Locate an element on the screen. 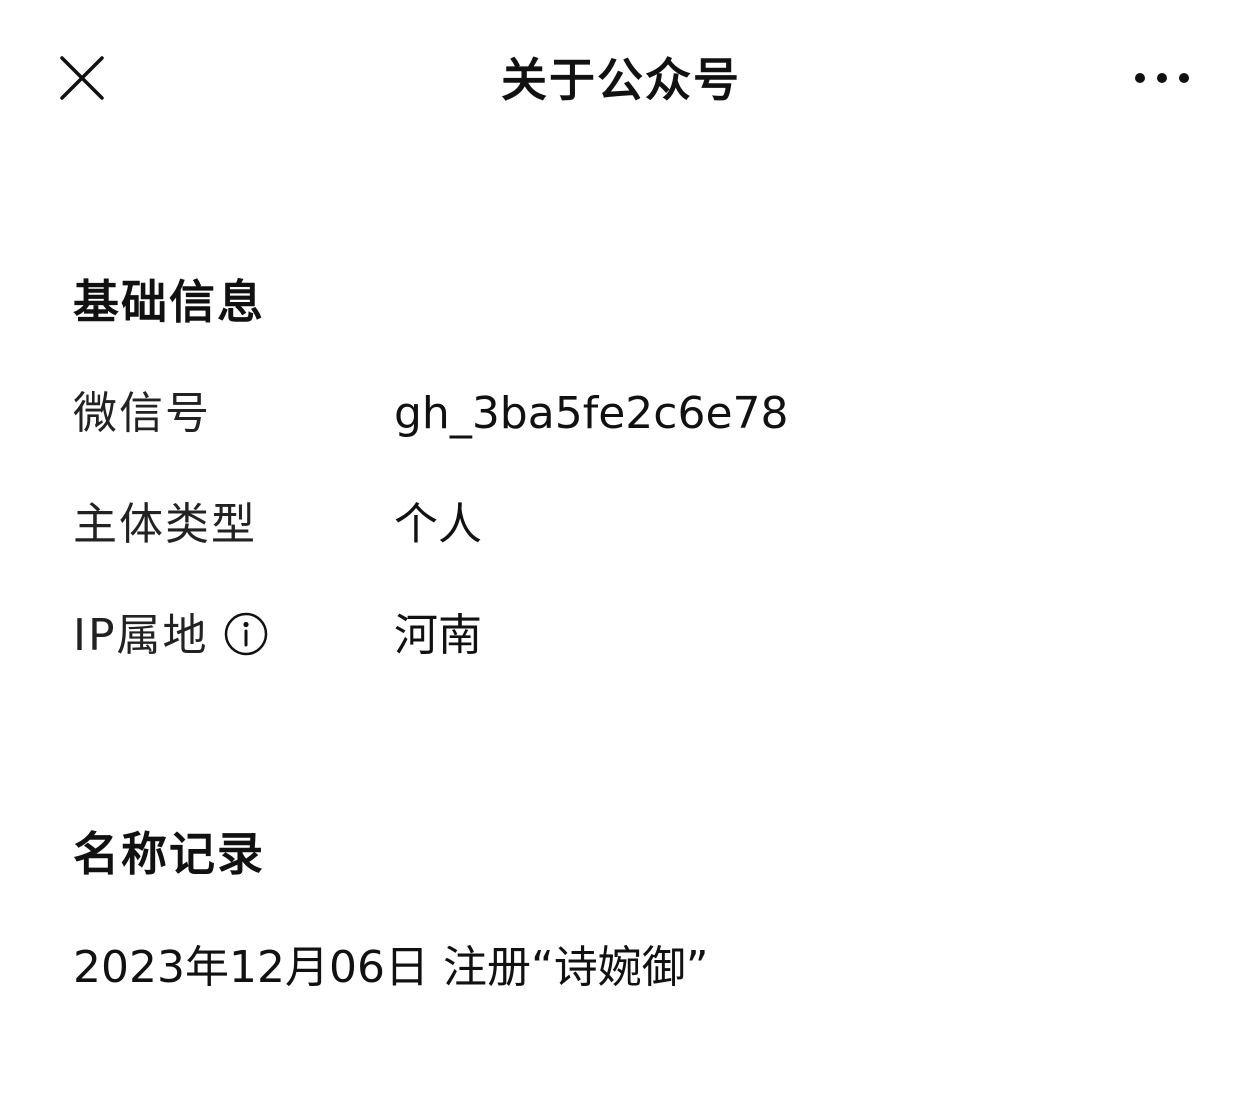  more-button is located at coordinates (1162, 78).